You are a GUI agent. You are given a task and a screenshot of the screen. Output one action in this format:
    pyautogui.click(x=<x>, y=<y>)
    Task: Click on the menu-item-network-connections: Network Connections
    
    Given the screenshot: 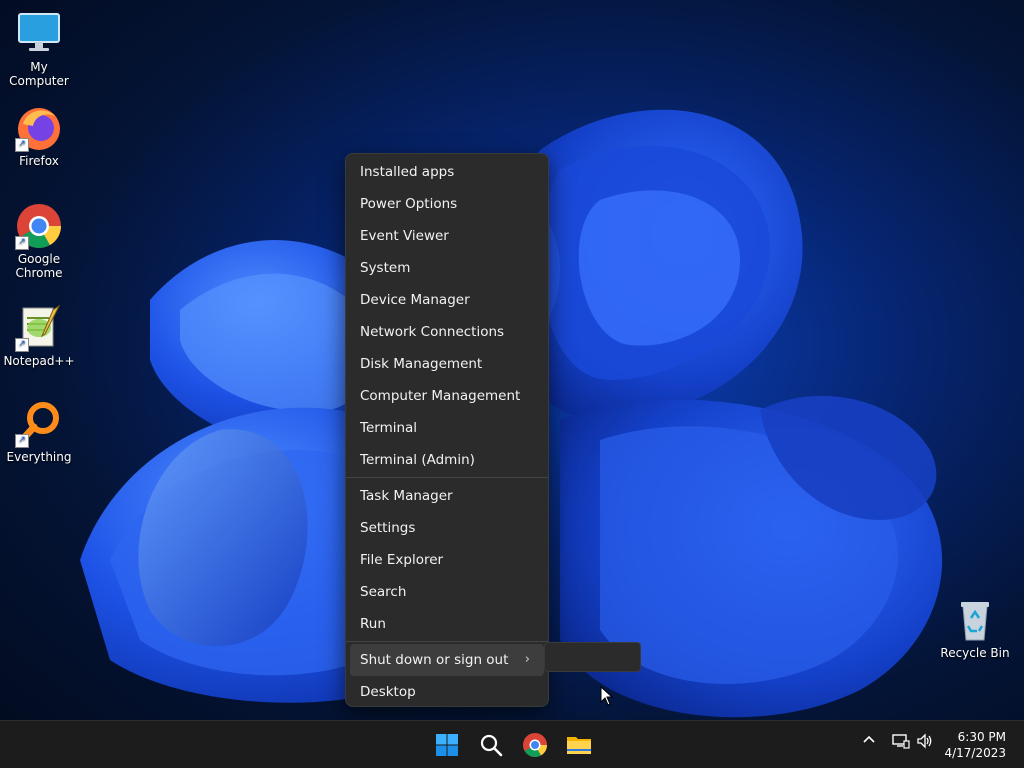 What is the action you would take?
    pyautogui.click(x=447, y=332)
    